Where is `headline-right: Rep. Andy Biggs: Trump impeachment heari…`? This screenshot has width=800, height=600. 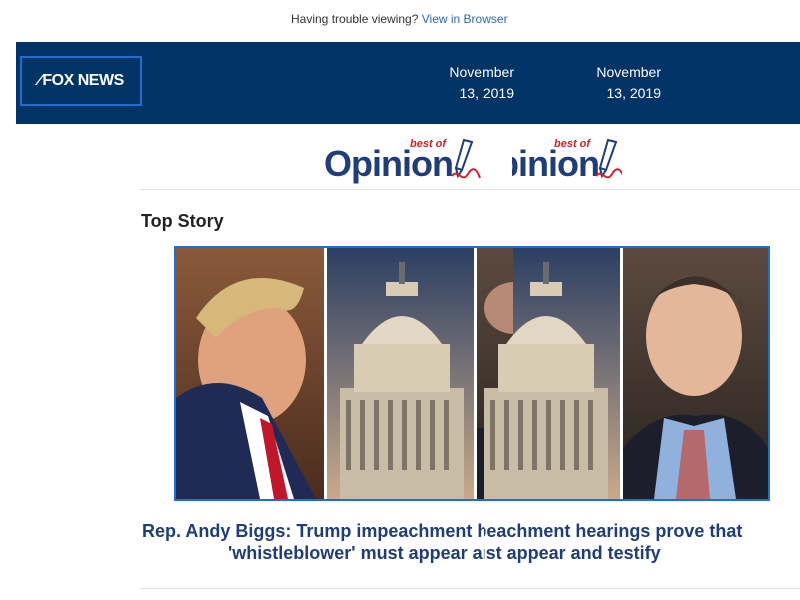
headline-right: Rep. Andy Biggs: Trump impeachment heari… is located at coordinates (642, 544).